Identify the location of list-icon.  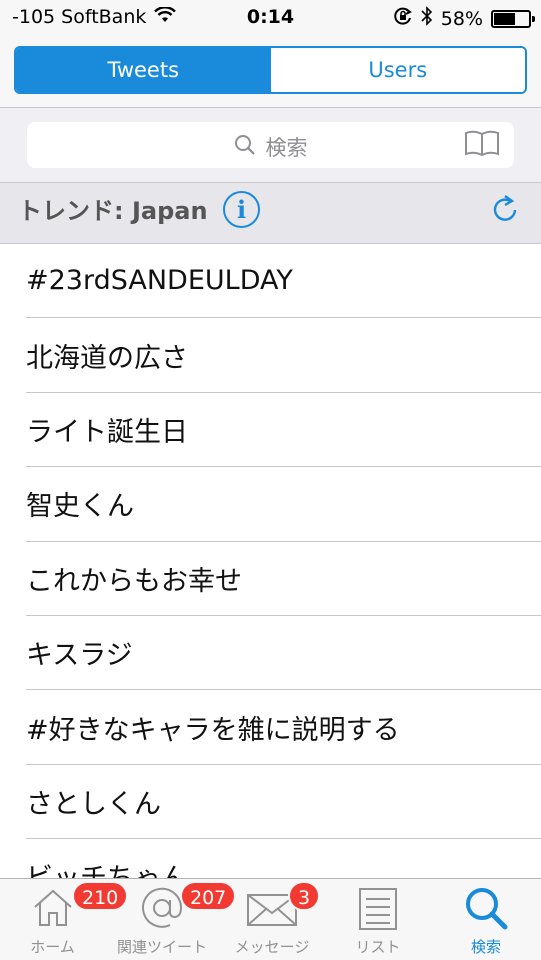
(378, 910).